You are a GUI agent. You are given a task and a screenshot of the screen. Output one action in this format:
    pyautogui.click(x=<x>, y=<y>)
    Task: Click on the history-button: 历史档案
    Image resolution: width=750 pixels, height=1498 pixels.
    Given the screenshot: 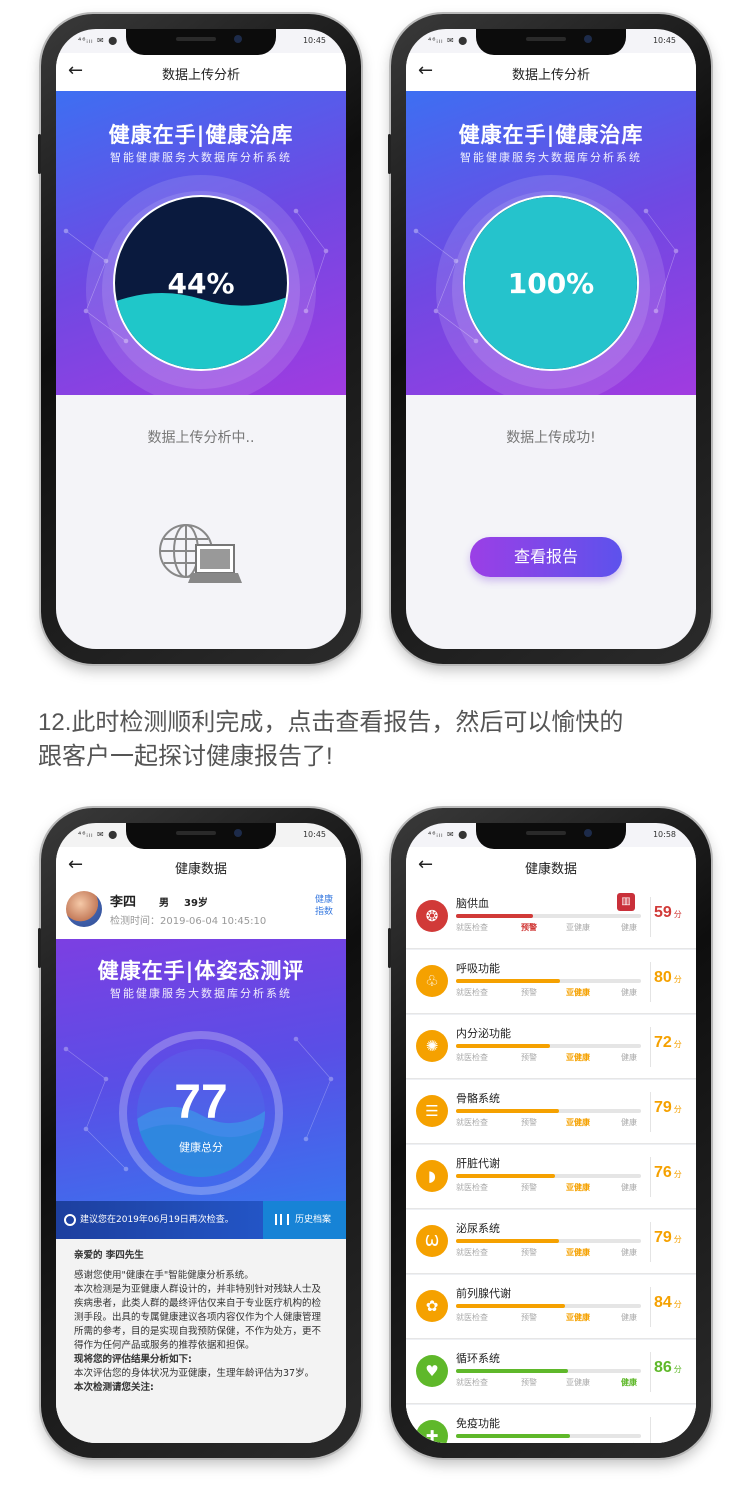 What is the action you would take?
    pyautogui.click(x=304, y=1220)
    